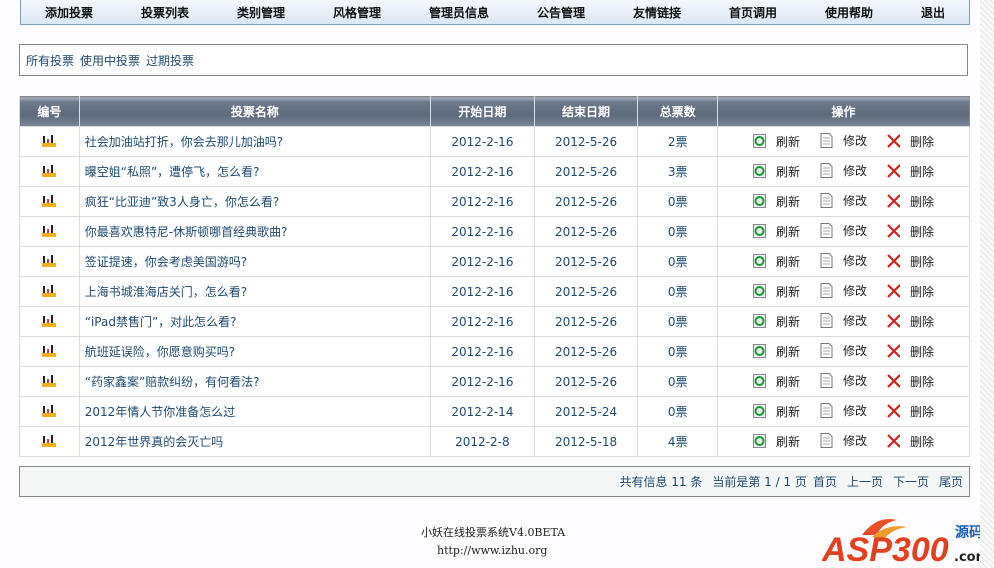  Describe the element at coordinates (255, 351) in the screenshot. I see `vote-name-link: 航班延误险，你愿意购买吗?` at that location.